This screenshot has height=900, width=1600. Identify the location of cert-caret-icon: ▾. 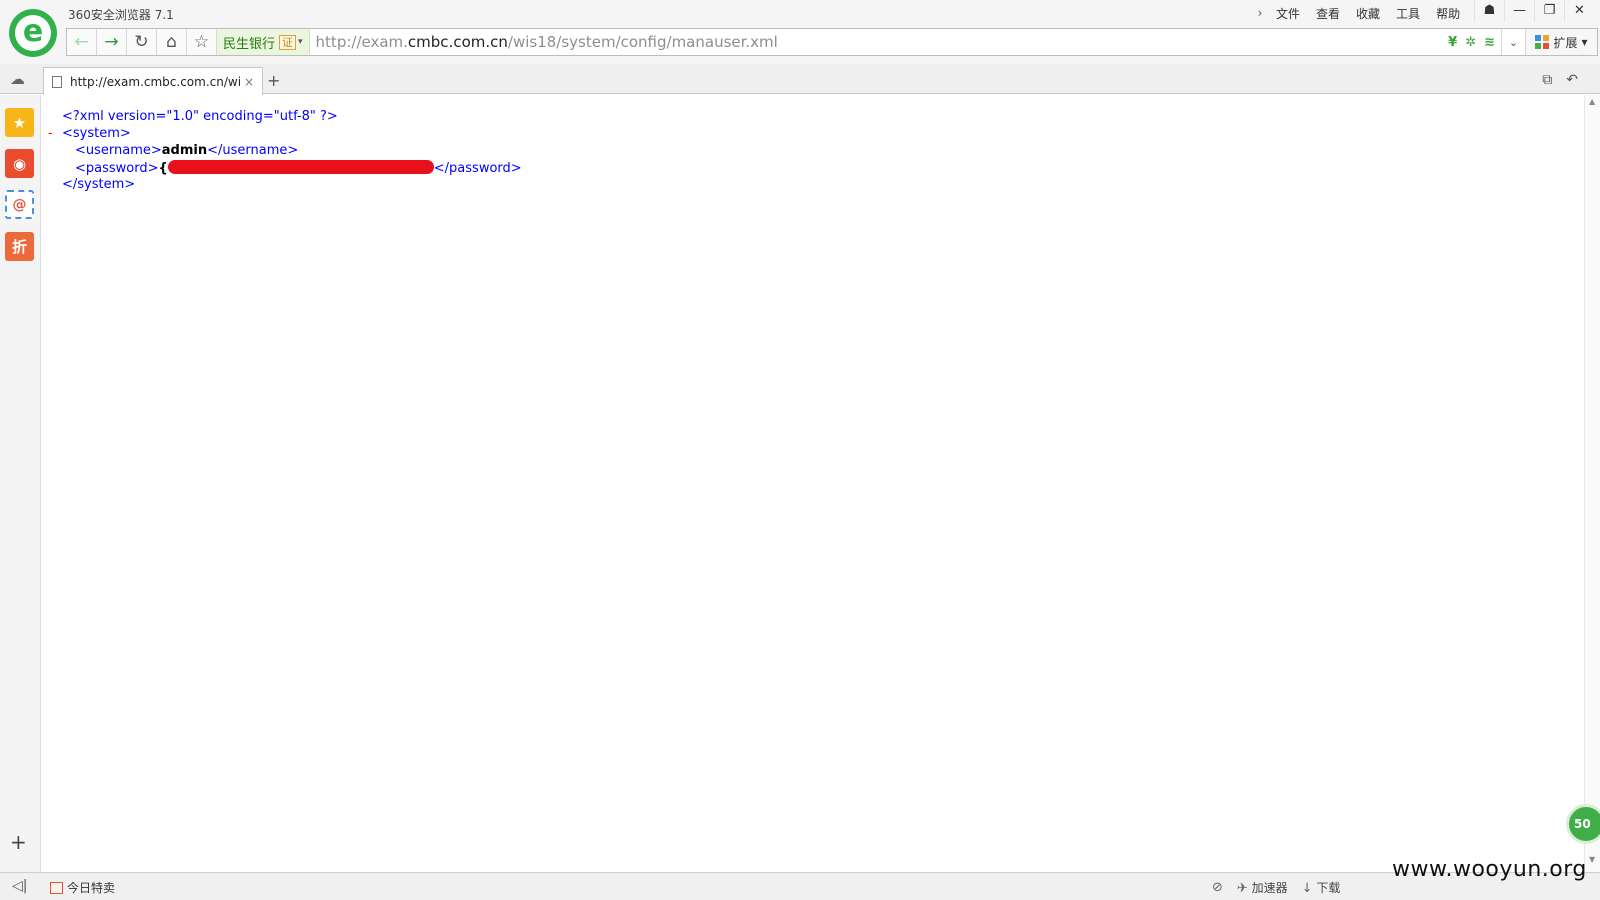
(300, 42).